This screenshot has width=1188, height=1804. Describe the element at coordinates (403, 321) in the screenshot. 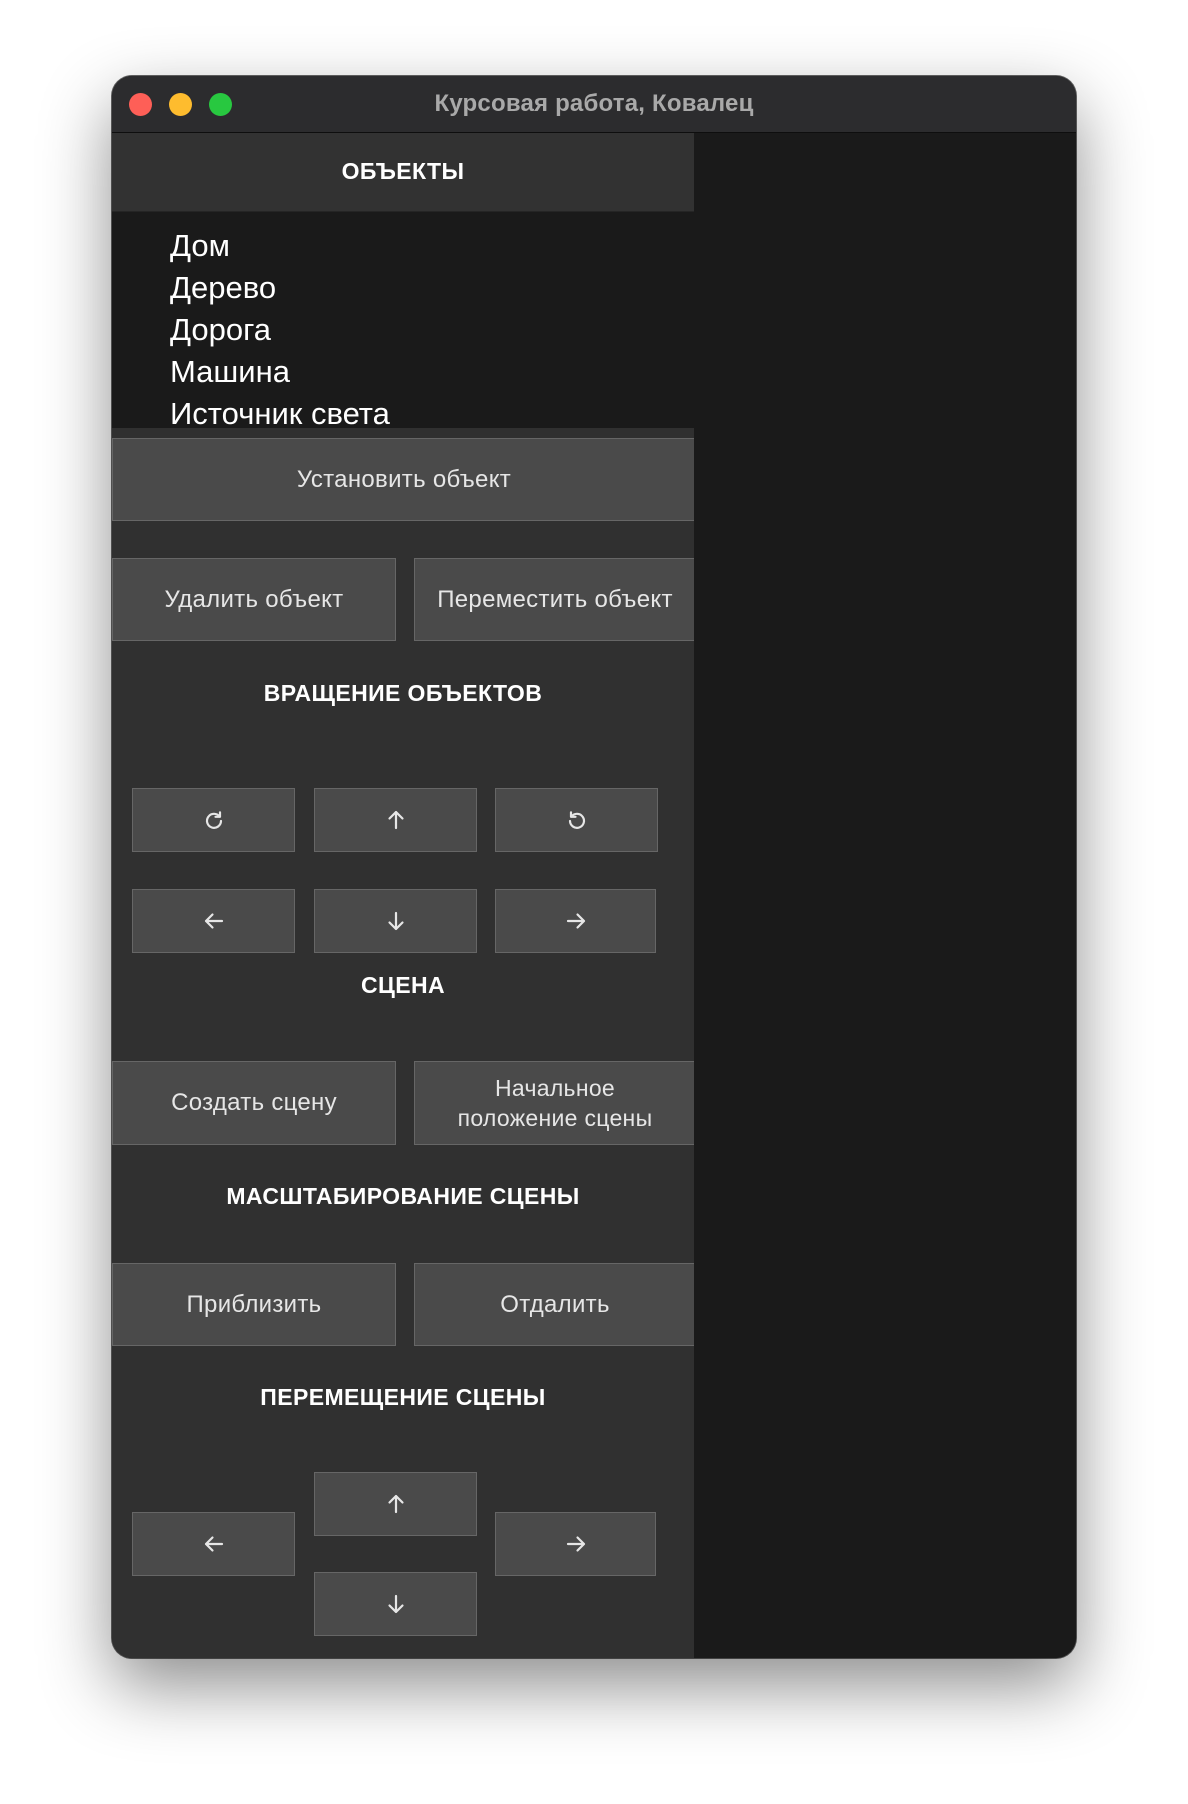

I see `object-list: Дом Дерево Дорога Машина Источник света` at that location.